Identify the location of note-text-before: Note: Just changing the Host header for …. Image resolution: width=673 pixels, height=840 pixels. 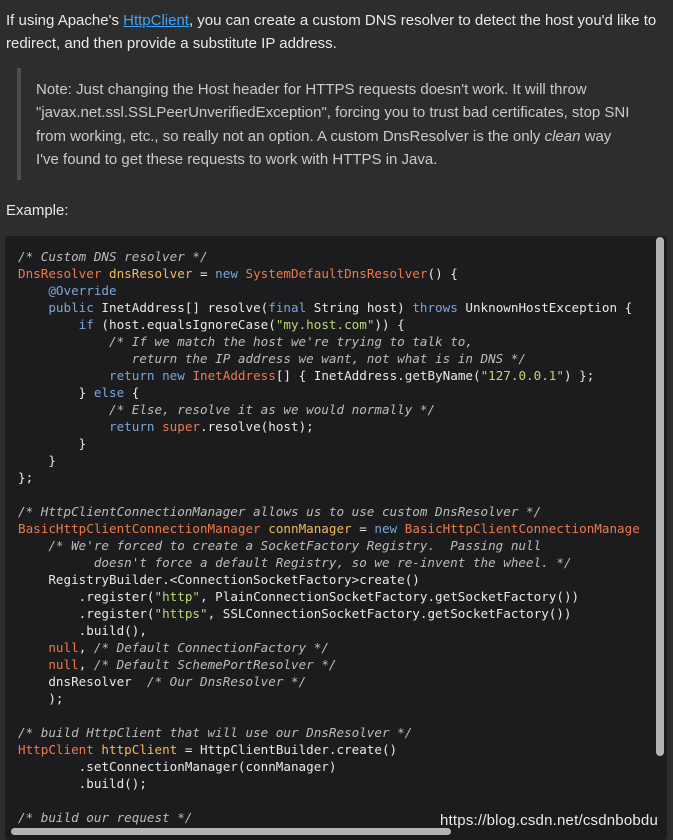
(333, 113).